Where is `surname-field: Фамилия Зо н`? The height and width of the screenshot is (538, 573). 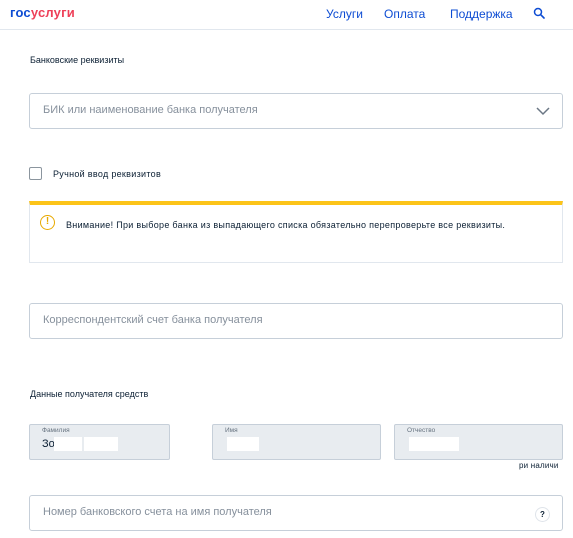 surname-field: Фамилия Зо н is located at coordinates (99, 442).